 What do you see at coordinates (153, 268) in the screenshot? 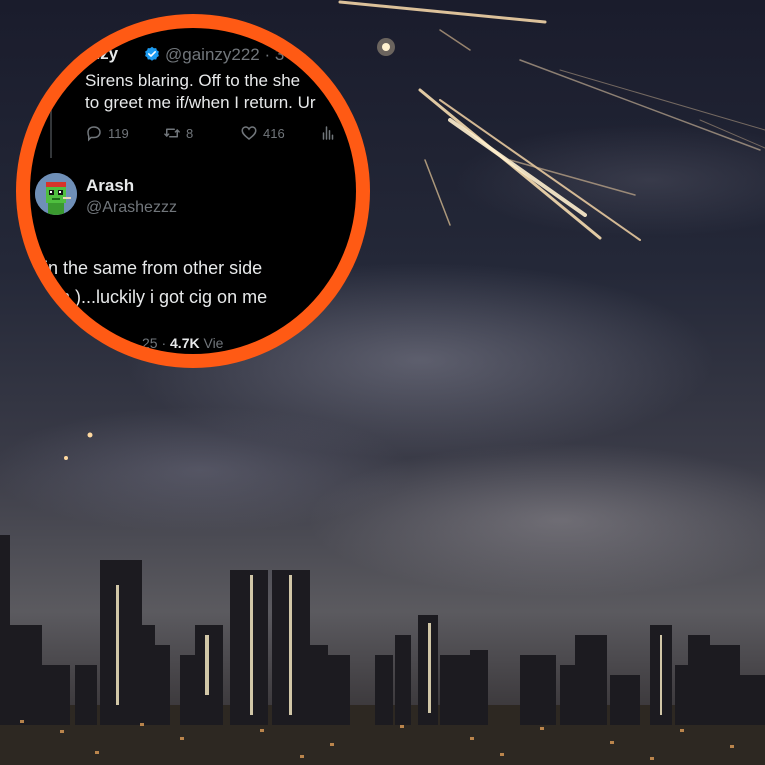
I see `reply-tweet-line-1: in the same from other side` at bounding box center [153, 268].